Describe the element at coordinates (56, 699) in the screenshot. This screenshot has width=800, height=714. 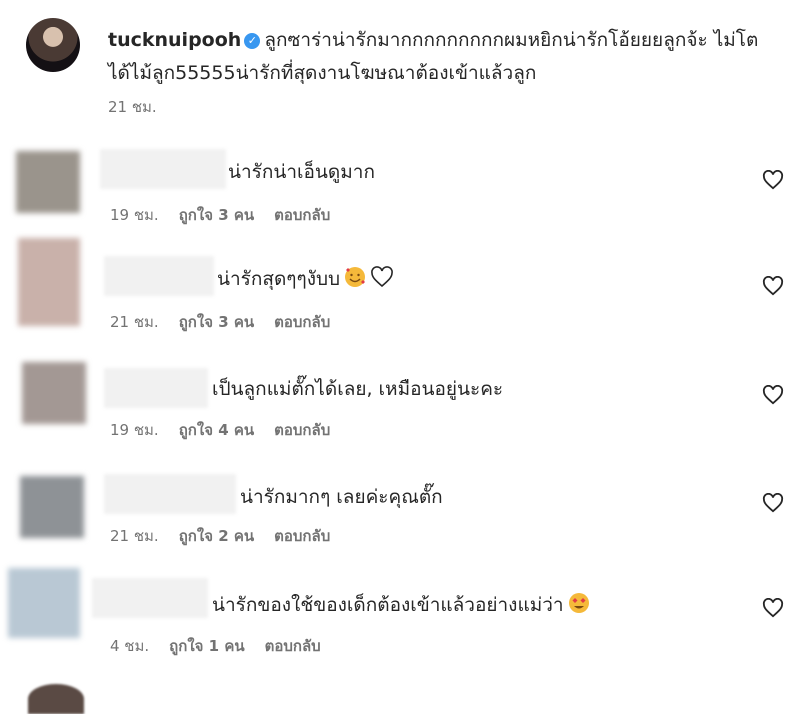
I see `next-comment-avatar` at that location.